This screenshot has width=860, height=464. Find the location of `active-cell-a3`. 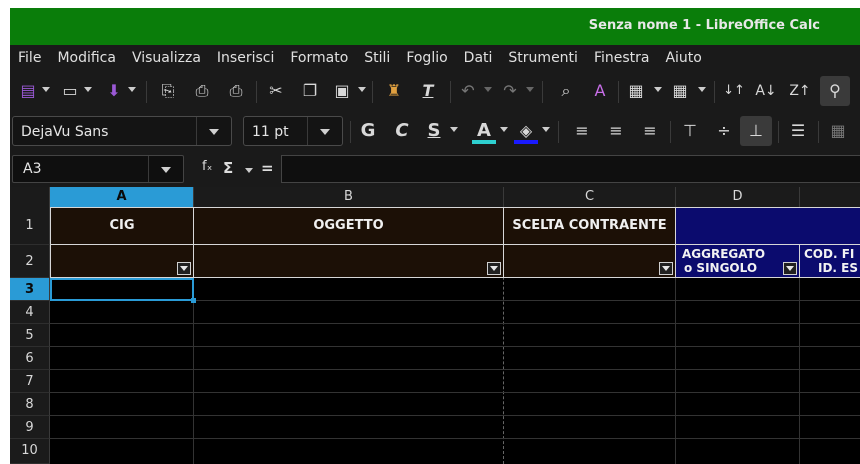

active-cell-a3 is located at coordinates (122, 289).